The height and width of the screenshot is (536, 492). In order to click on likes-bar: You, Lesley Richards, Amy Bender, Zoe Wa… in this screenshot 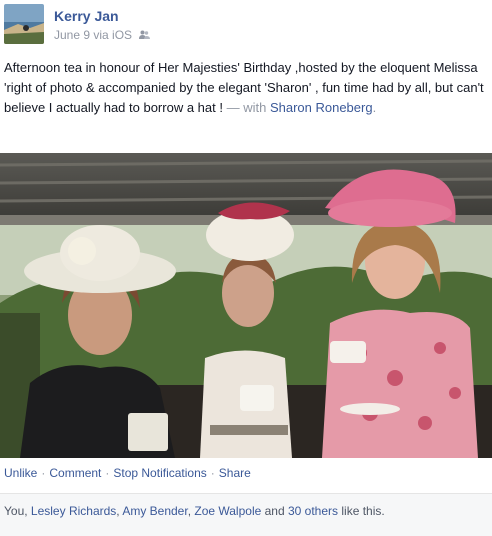, I will do `click(246, 514)`.